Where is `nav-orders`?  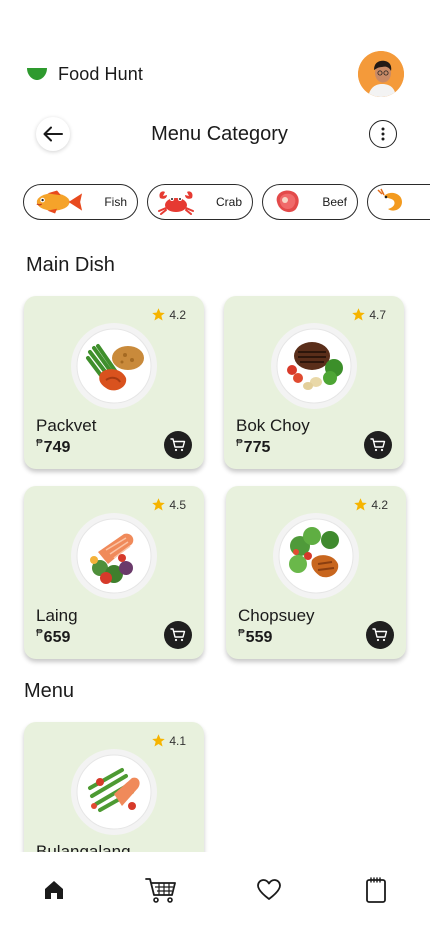
nav-orders is located at coordinates (376, 890).